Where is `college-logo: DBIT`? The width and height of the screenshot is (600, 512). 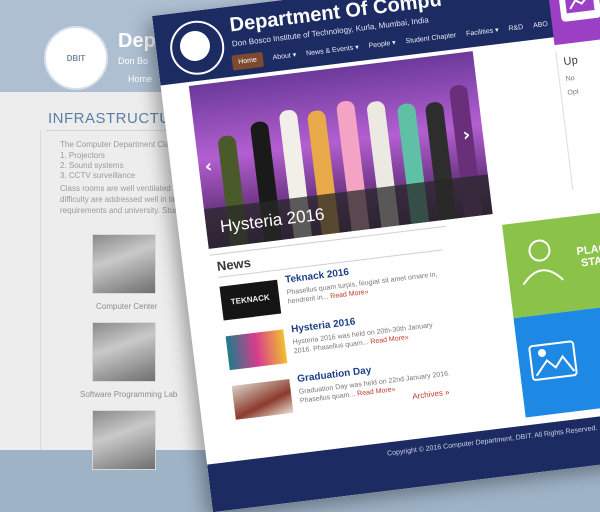
college-logo: DBIT is located at coordinates (76, 58).